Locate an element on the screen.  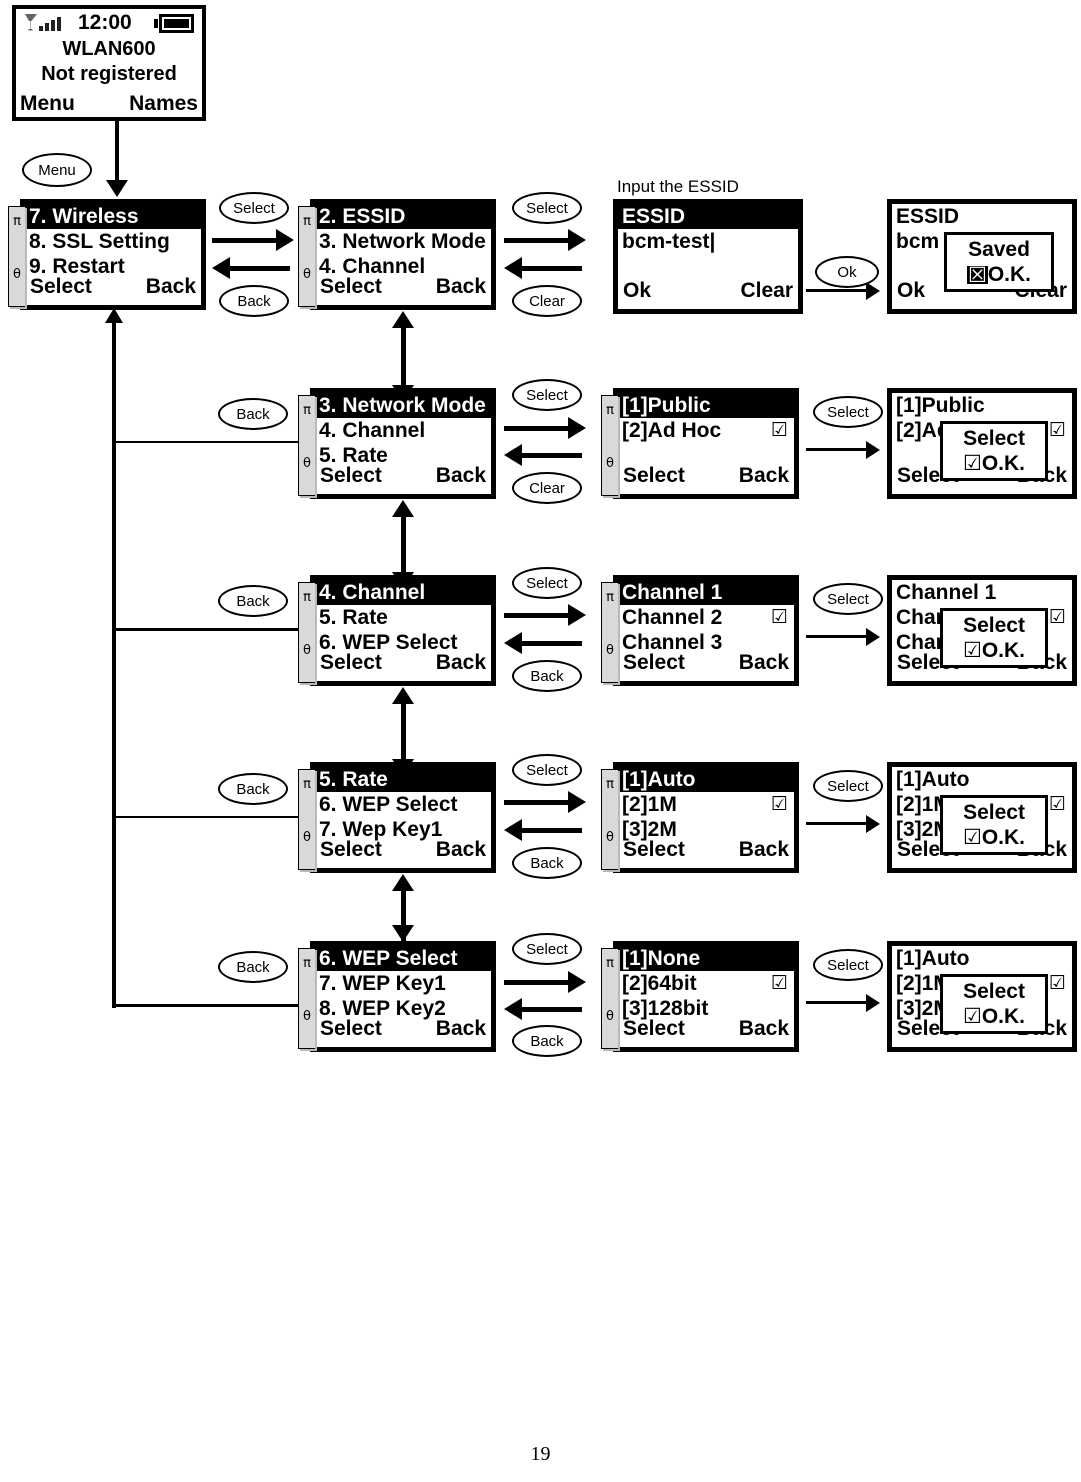
key-bubble-menu: Menu is located at coordinates (57, 170).